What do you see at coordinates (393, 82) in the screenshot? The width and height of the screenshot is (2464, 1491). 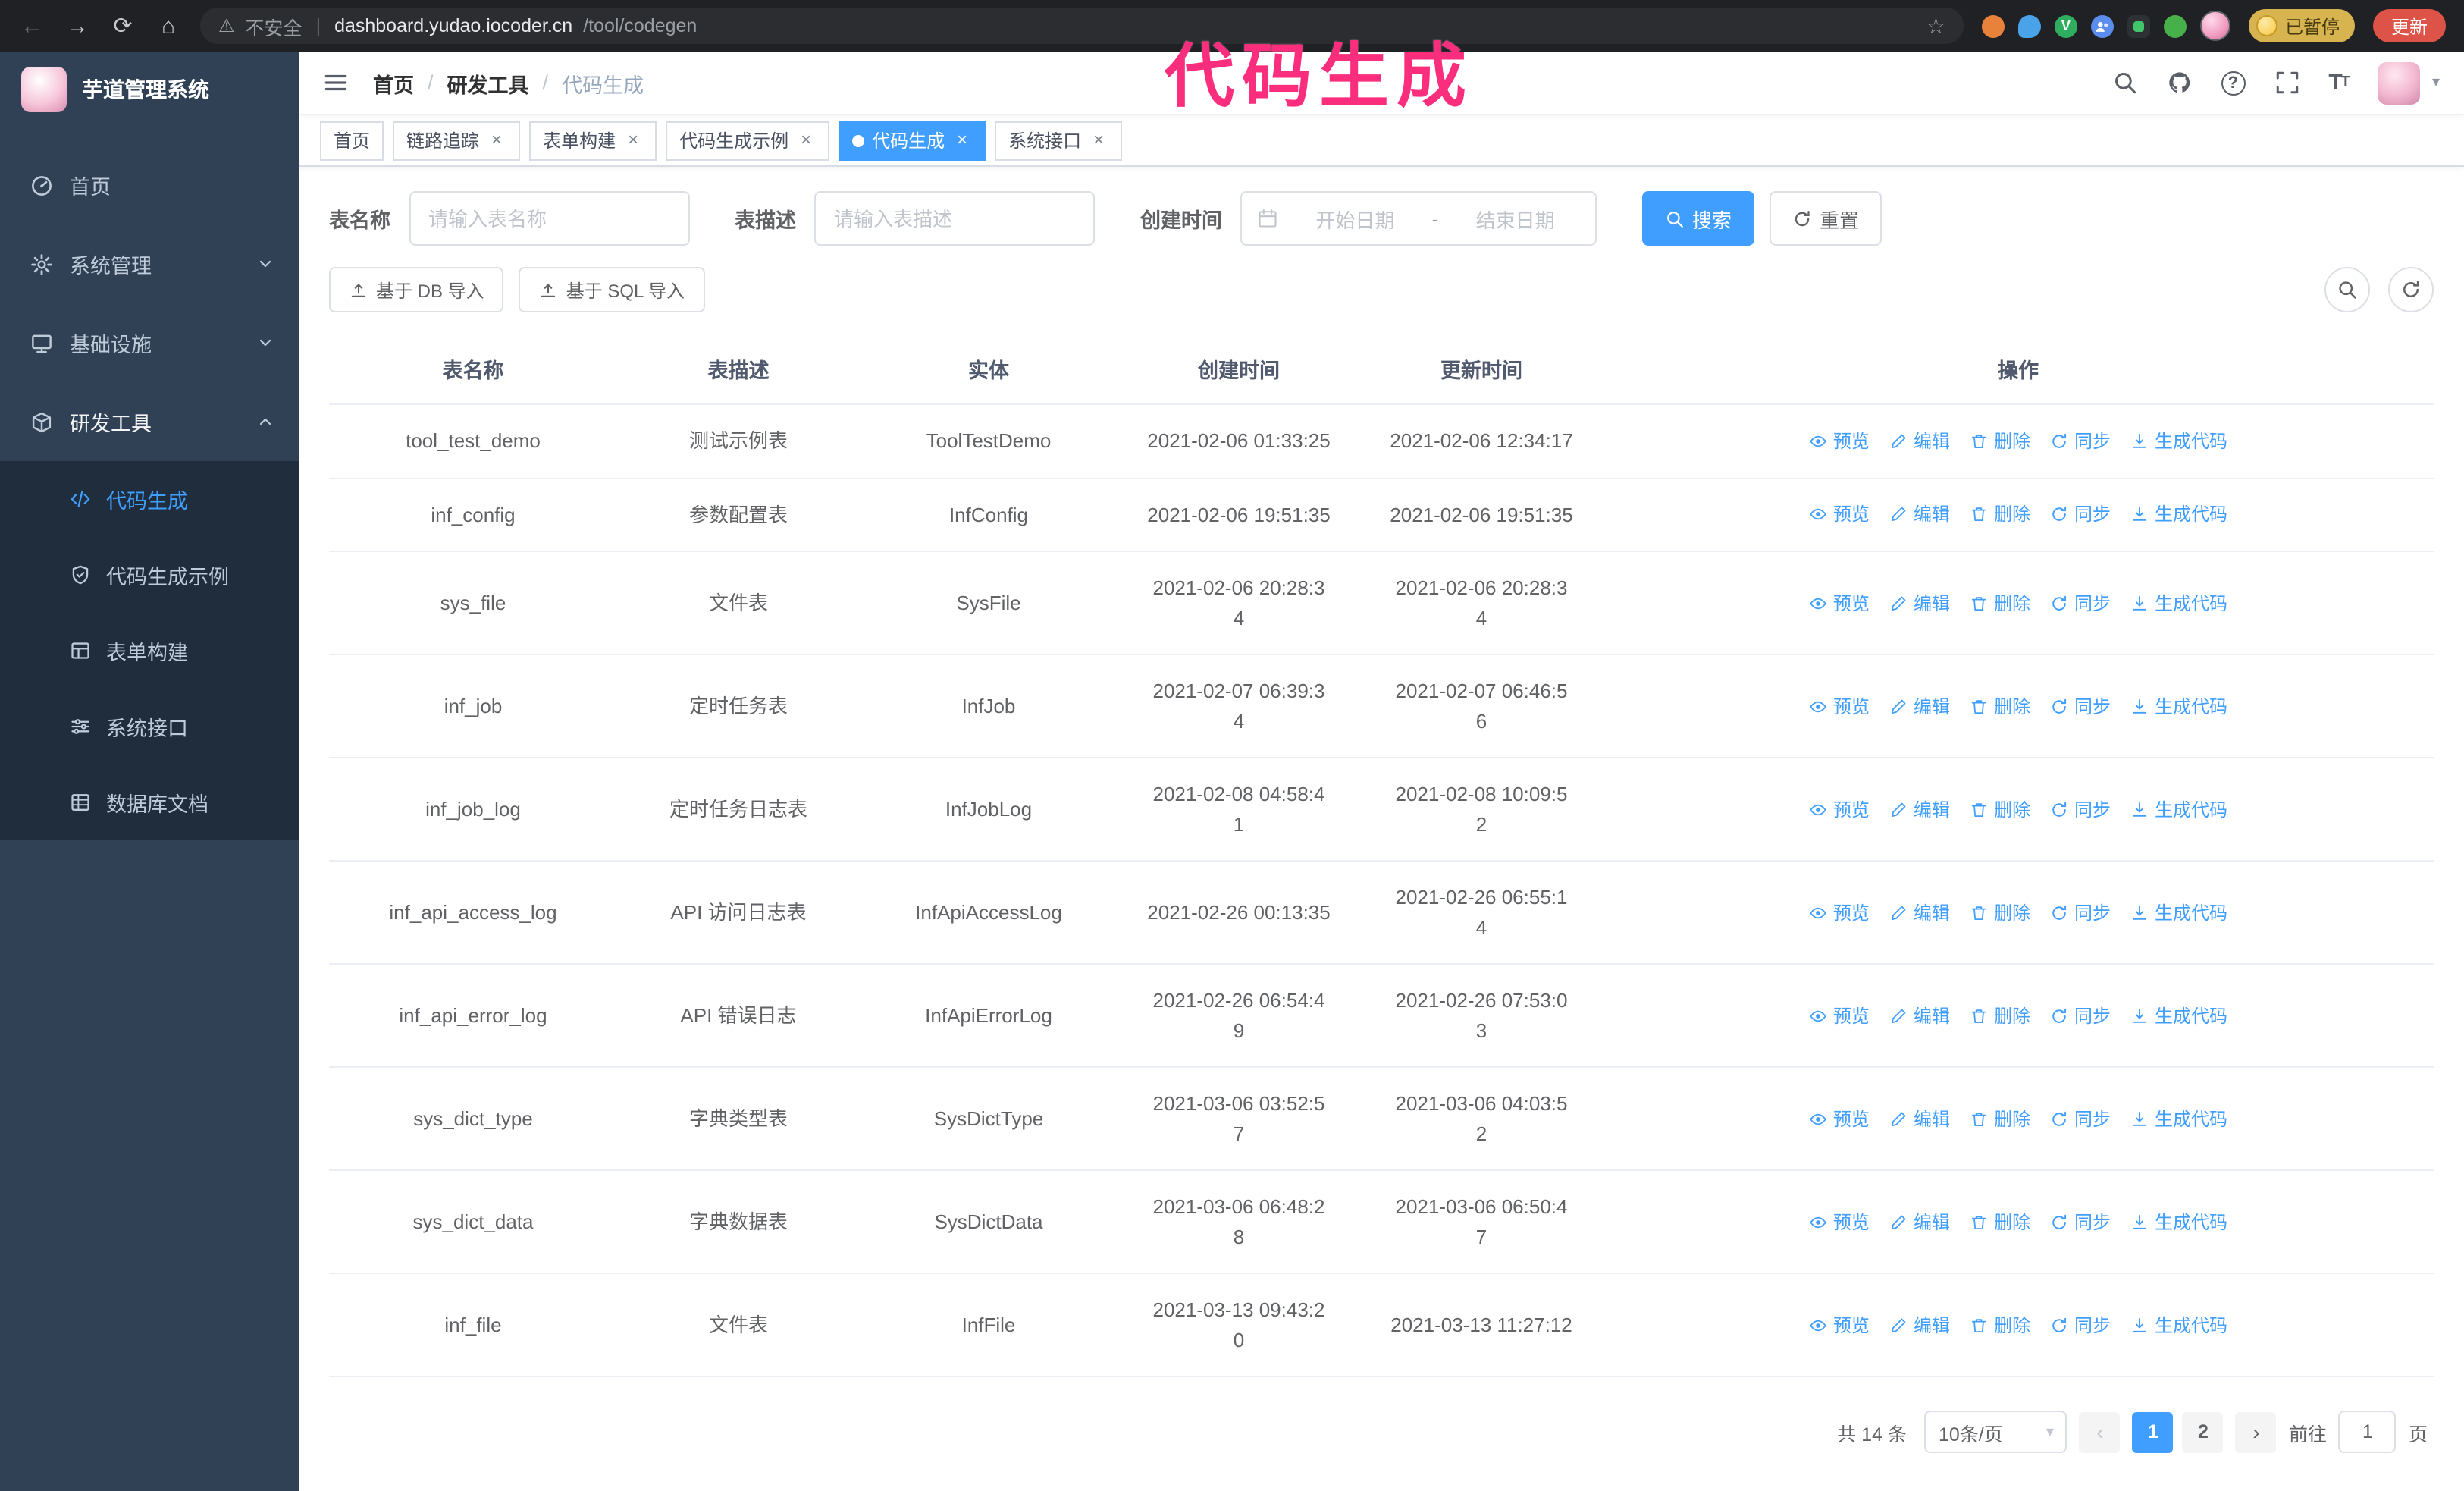 I see `breadcrumb-item: 首页` at bounding box center [393, 82].